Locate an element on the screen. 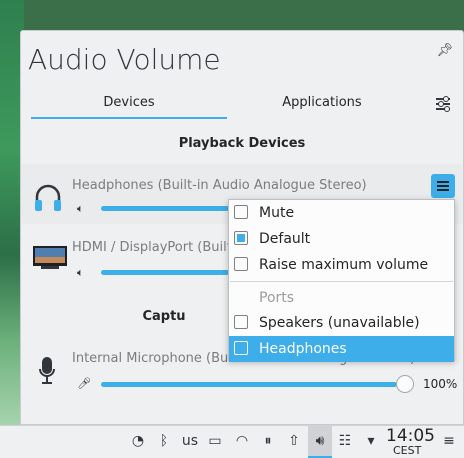 This screenshot has width=464, height=458. menu-item-port-headphones: Headphones is located at coordinates (341, 349).